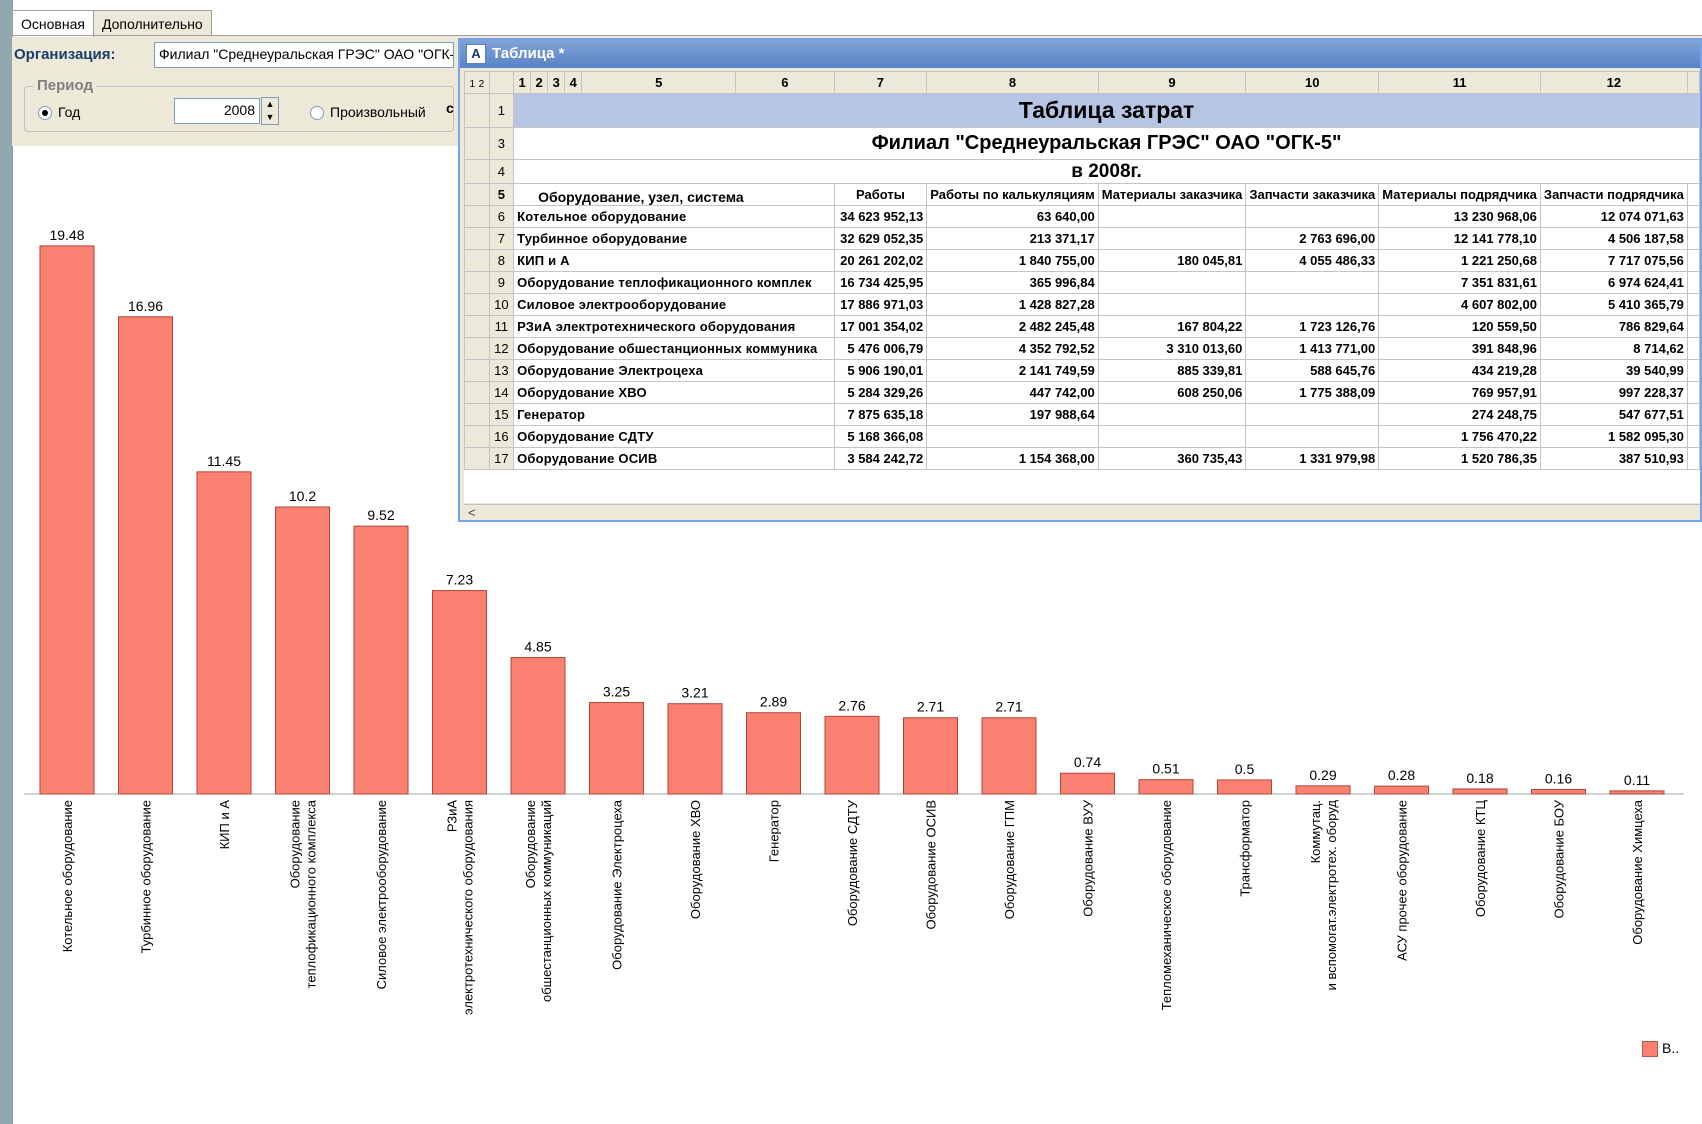 Image resolution: width=1702 pixels, height=1124 pixels. Describe the element at coordinates (573, 82) in the screenshot. I see `col-header: 4` at that location.